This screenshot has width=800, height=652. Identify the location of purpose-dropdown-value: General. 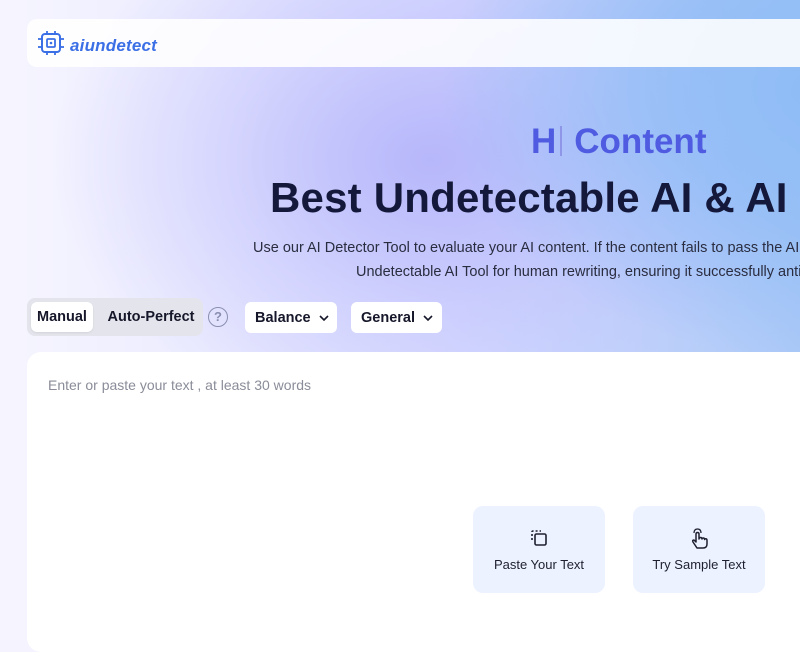
(388, 317).